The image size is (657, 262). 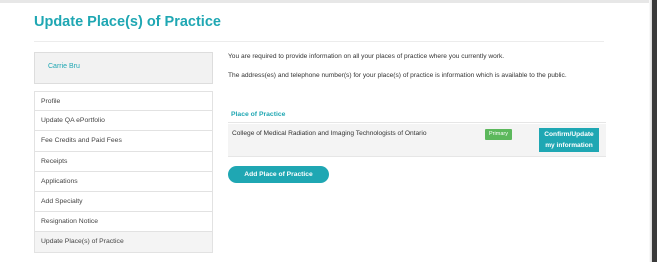 I want to click on confirm-update-button: Confirm/Update my information, so click(x=569, y=140).